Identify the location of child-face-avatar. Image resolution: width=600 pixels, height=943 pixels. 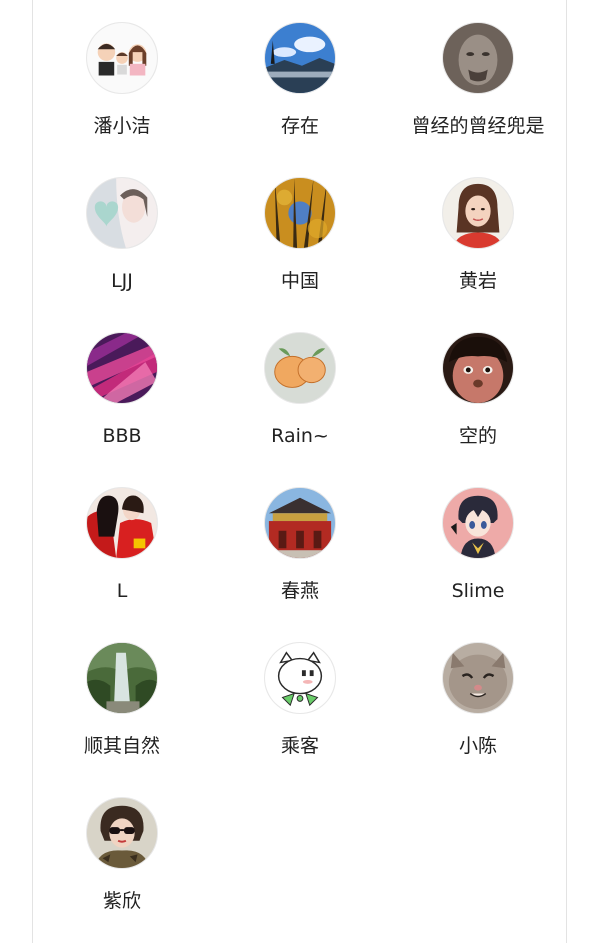
(478, 368).